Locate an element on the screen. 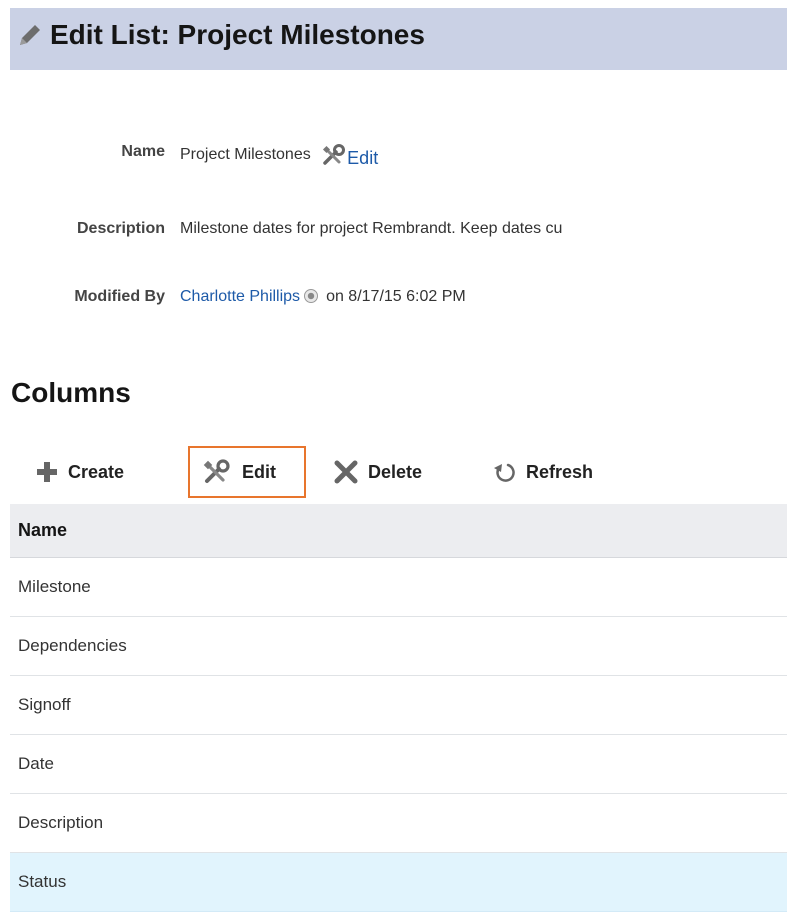  name-edit-button: Edit is located at coordinates (349, 156).